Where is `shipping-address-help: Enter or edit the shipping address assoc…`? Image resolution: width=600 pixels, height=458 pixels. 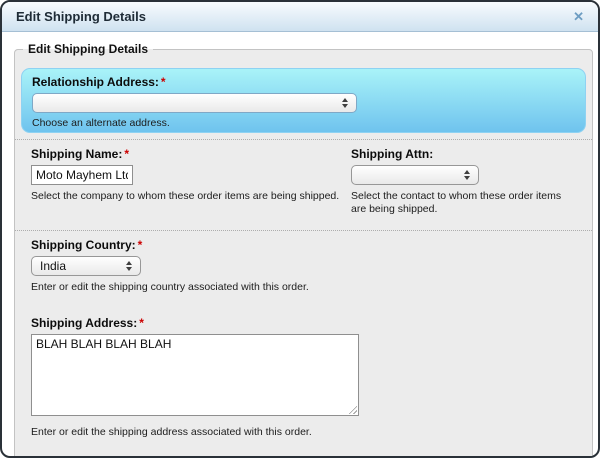 shipping-address-help: Enter or edit the shipping address assoc… is located at coordinates (171, 432).